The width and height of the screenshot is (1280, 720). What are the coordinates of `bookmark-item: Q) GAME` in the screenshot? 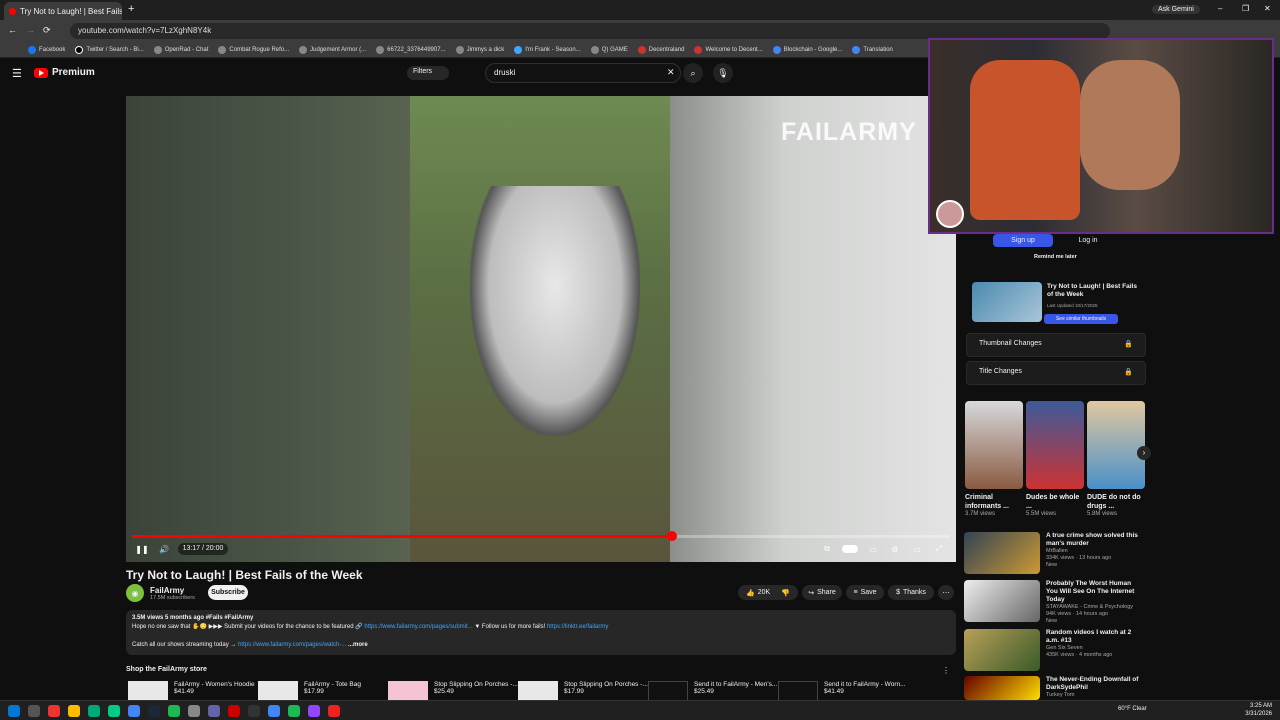 It's located at (609, 49).